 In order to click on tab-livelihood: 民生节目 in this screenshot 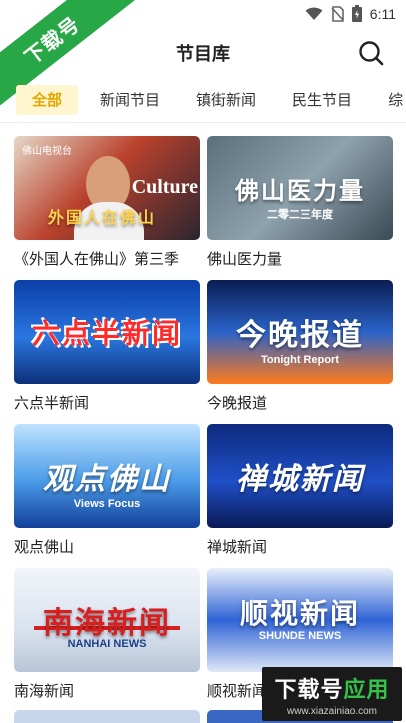, I will do `click(322, 100)`.